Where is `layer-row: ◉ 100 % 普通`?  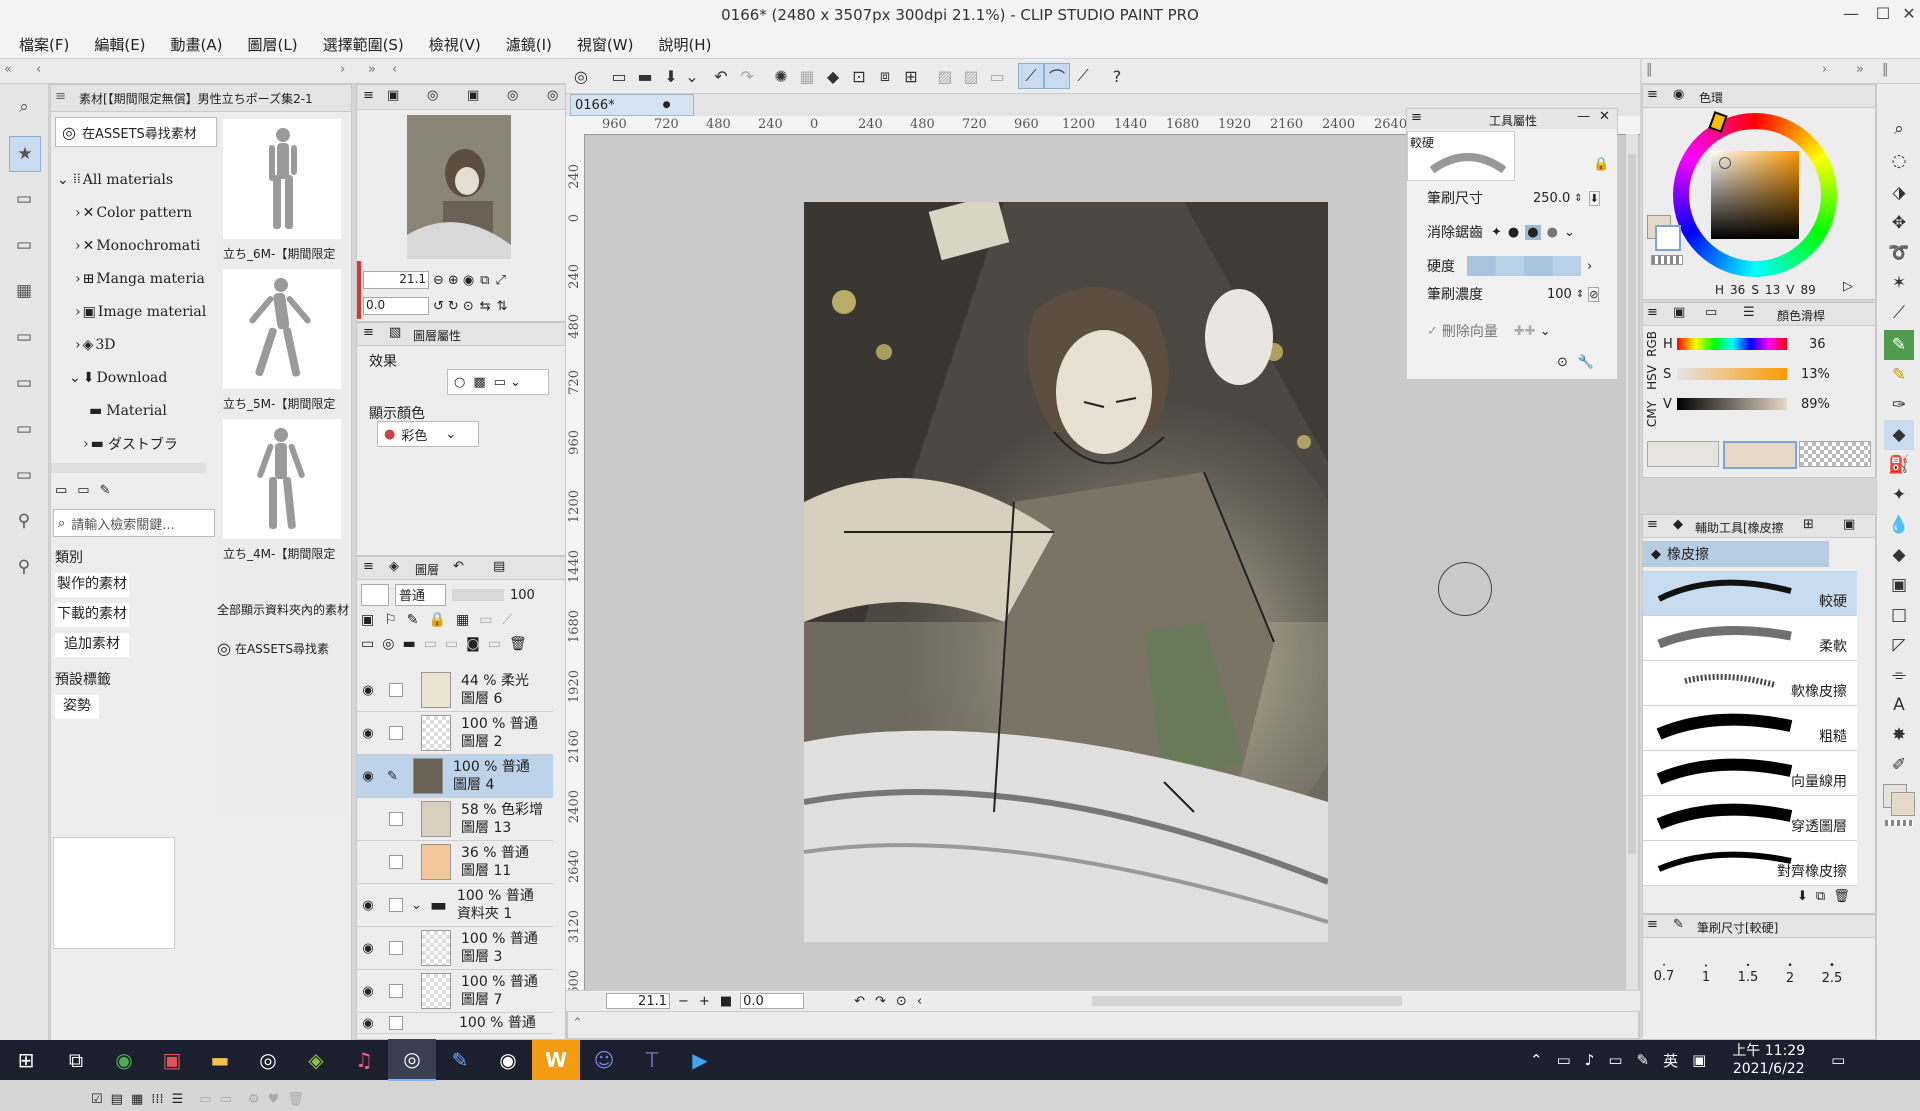
layer-row: ◉ 100 % 普通 is located at coordinates (455, 1023).